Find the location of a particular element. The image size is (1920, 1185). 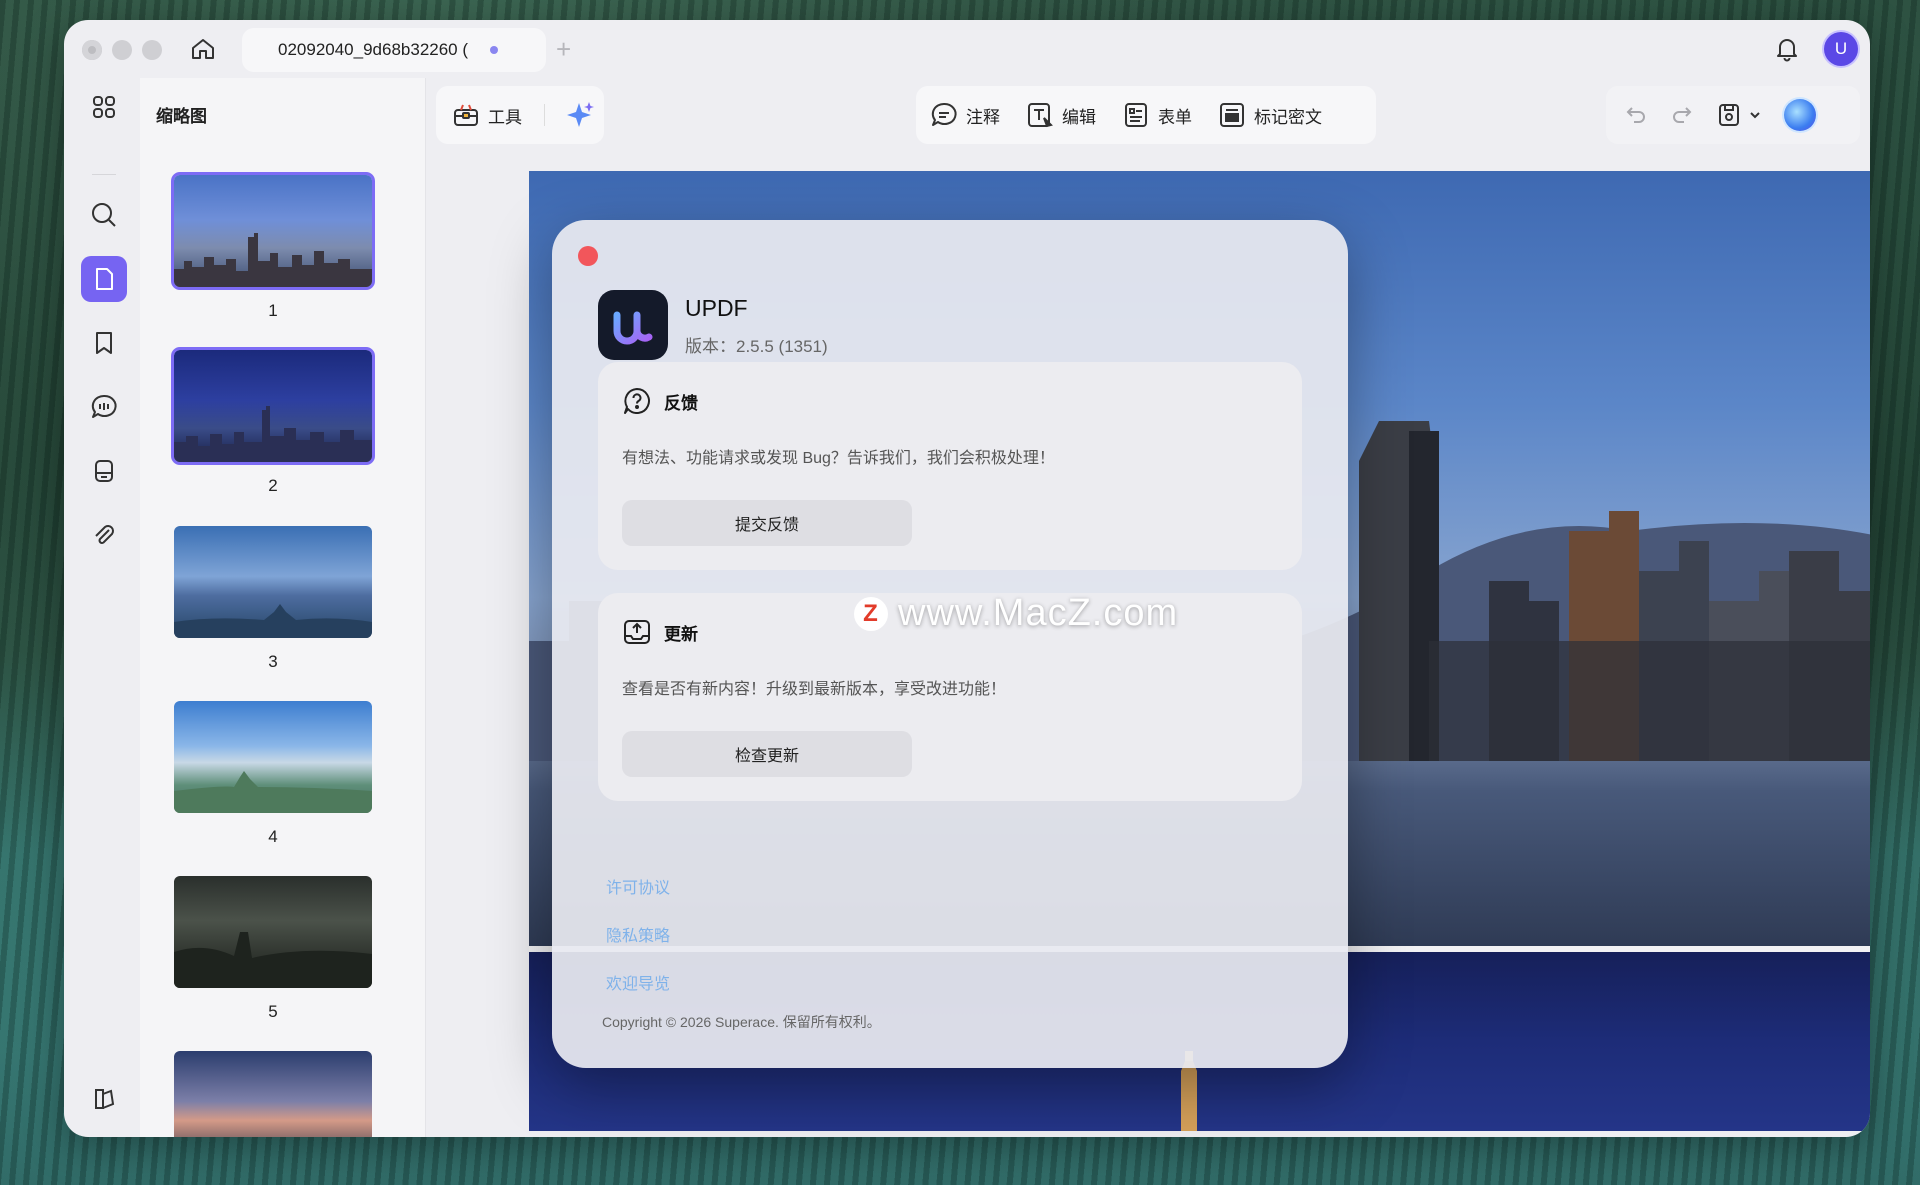

home-button is located at coordinates (203, 49).